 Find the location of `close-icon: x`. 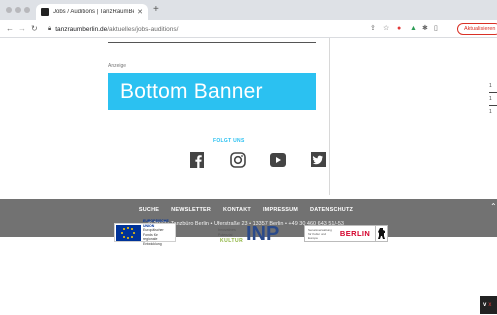

close-icon: x is located at coordinates (490, 305).